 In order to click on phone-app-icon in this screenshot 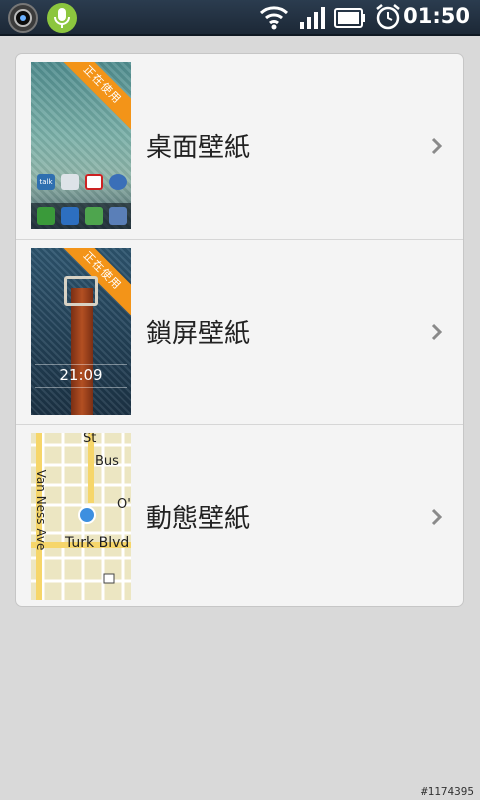, I will do `click(46, 216)`.